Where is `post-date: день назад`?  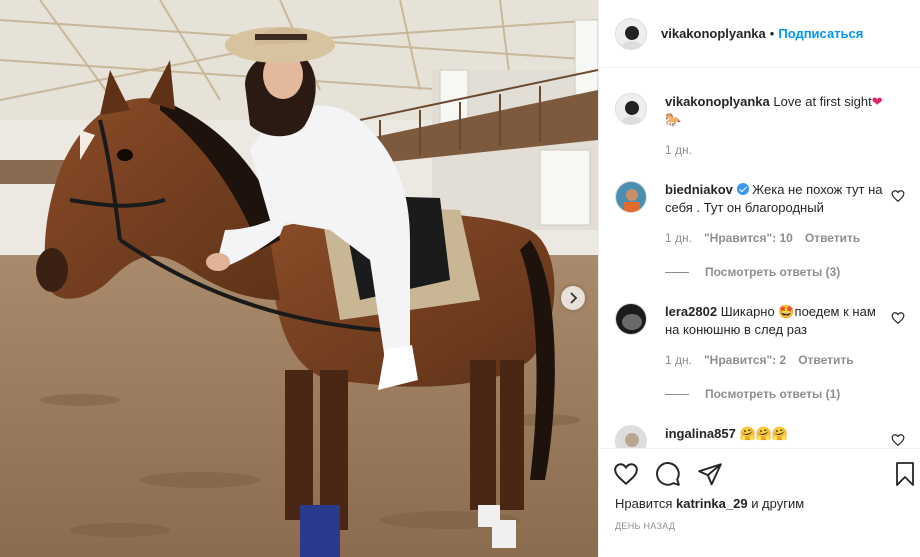
post-date: день назад is located at coordinates (645, 526).